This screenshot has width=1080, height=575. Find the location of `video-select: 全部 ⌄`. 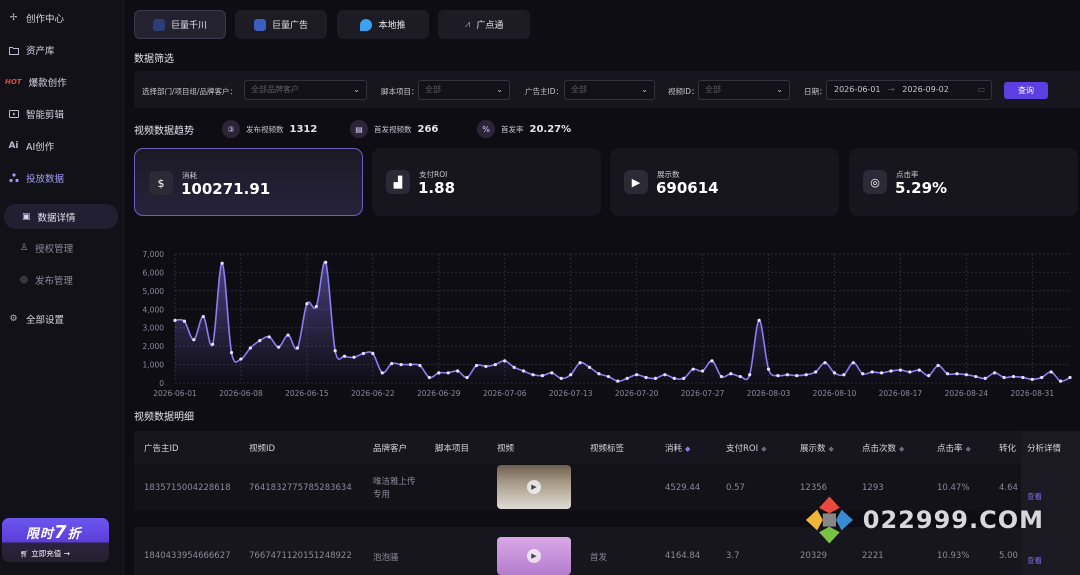

video-select: 全部 ⌄ is located at coordinates (744, 90).